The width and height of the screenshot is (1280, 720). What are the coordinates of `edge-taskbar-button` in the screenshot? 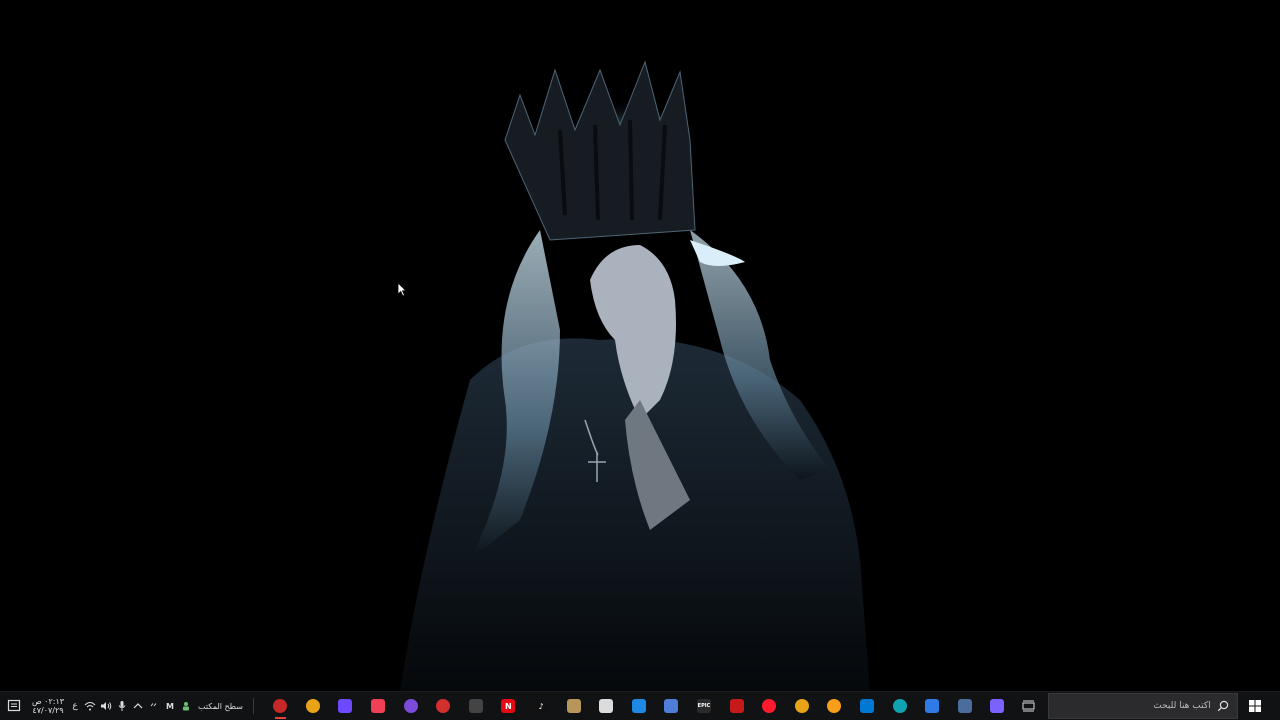 It's located at (899, 706).